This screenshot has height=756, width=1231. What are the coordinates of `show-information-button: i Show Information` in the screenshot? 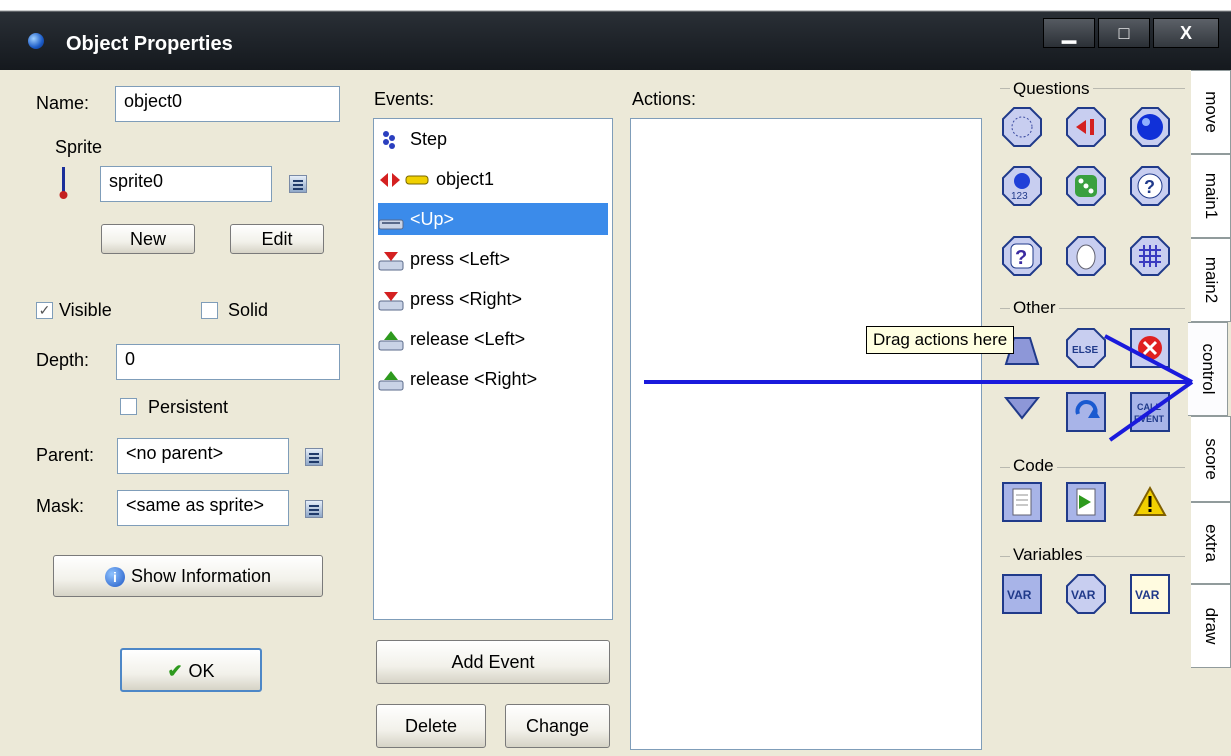 It's located at (188, 576).